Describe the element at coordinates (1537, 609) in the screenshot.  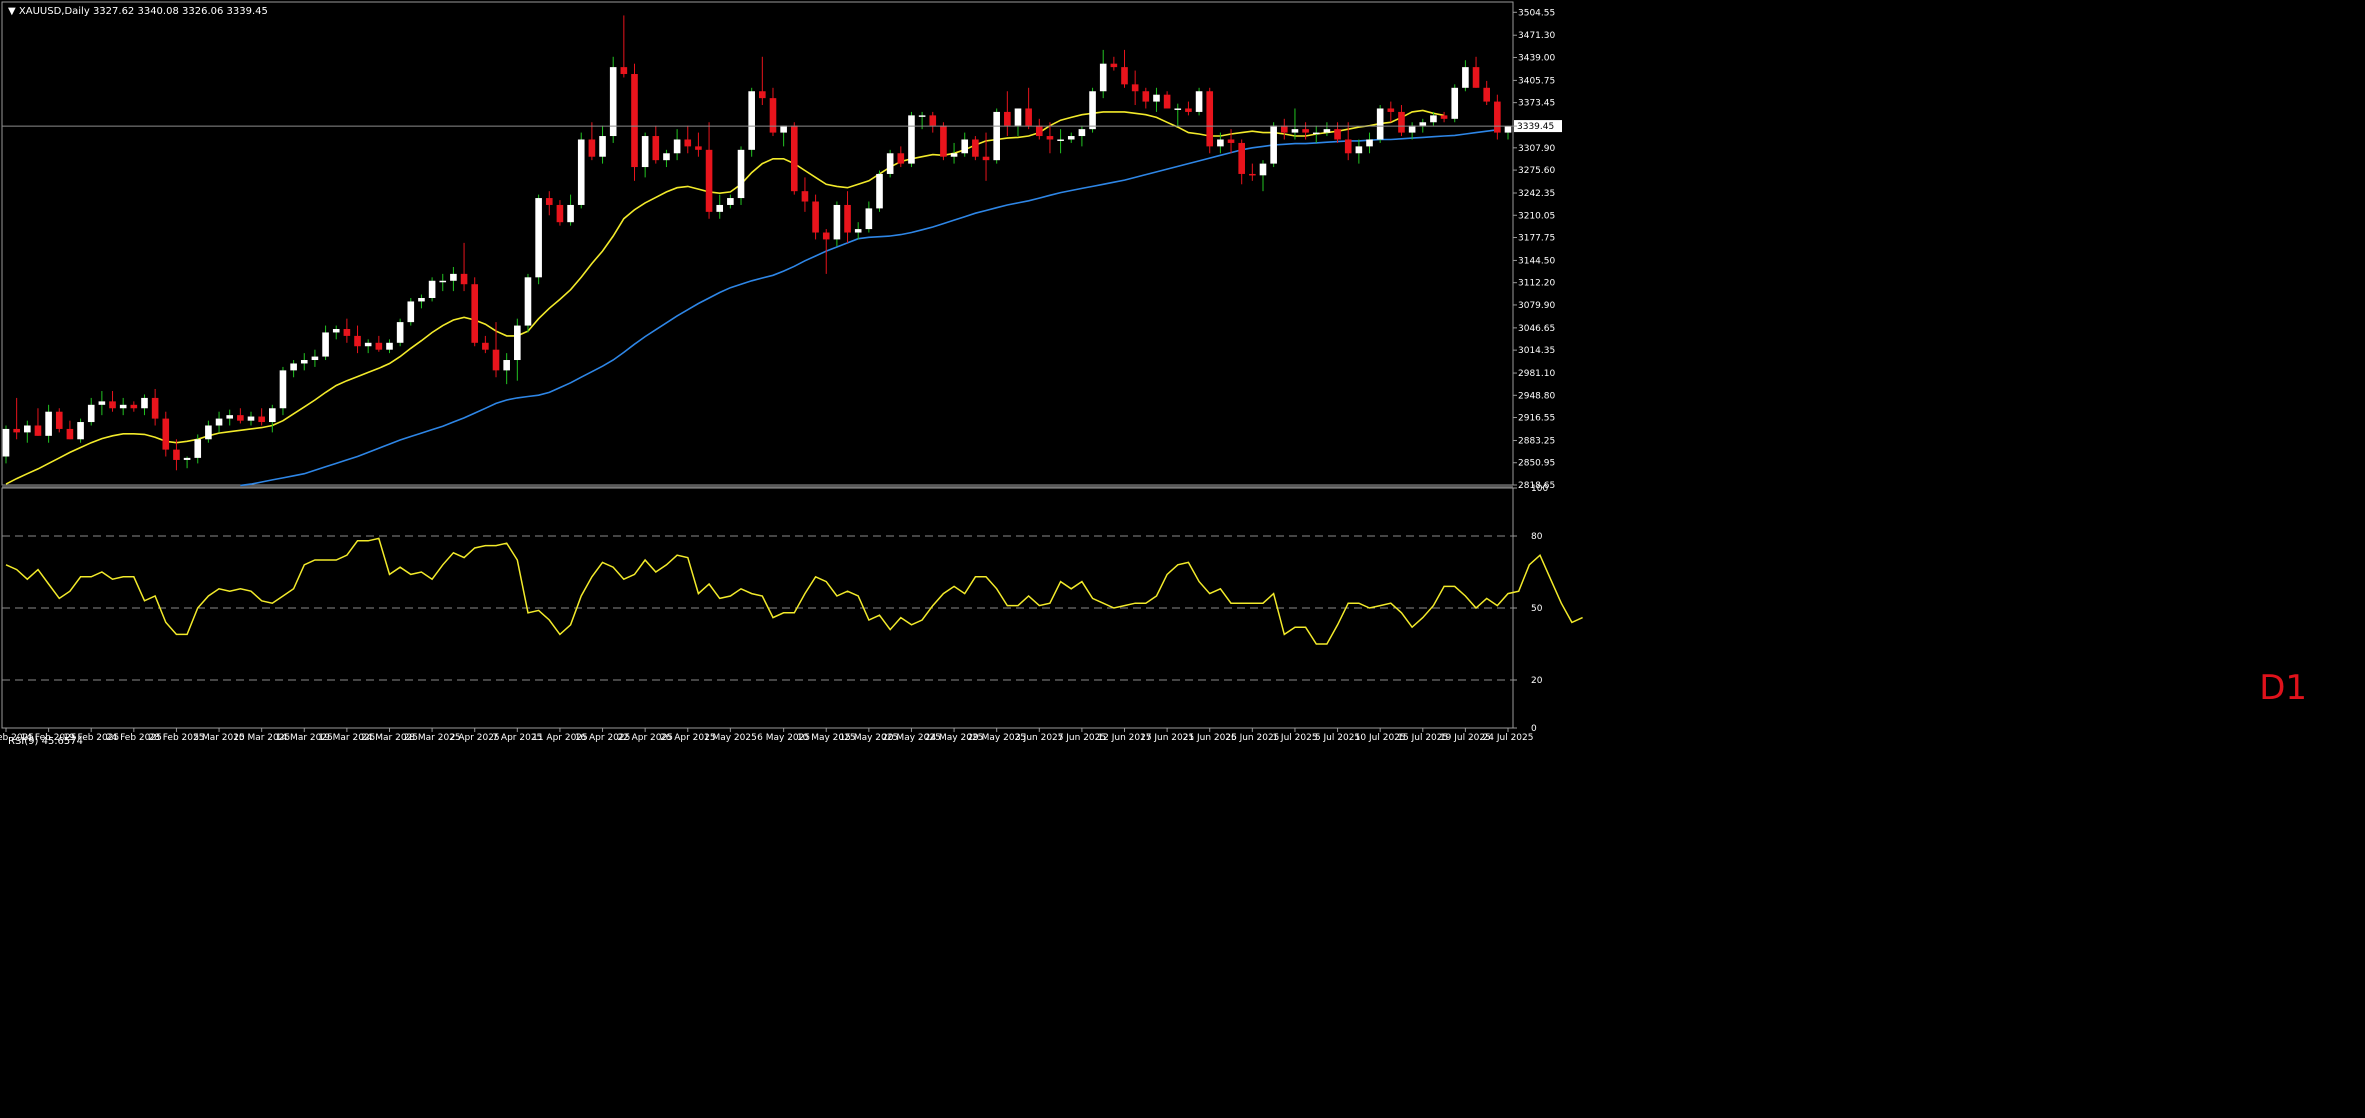
I see `rsi-tick-label: 50` at that location.